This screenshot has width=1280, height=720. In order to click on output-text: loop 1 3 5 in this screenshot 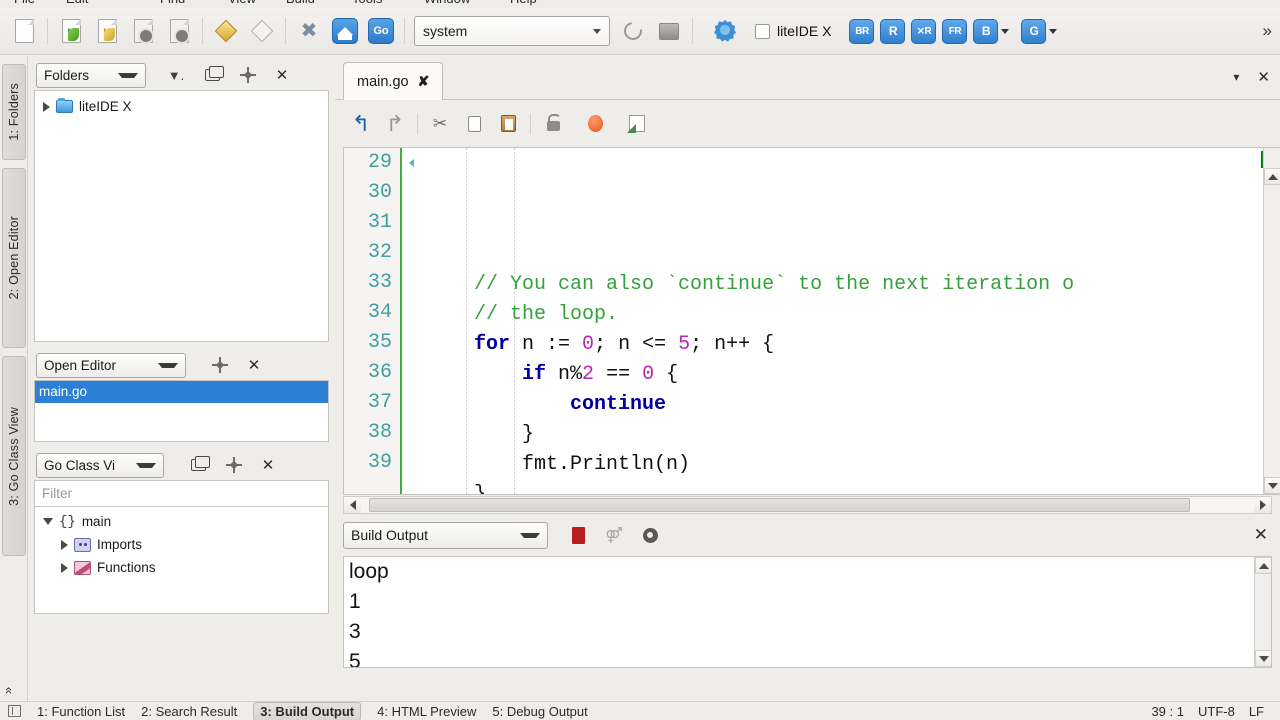, I will do `click(807, 612)`.